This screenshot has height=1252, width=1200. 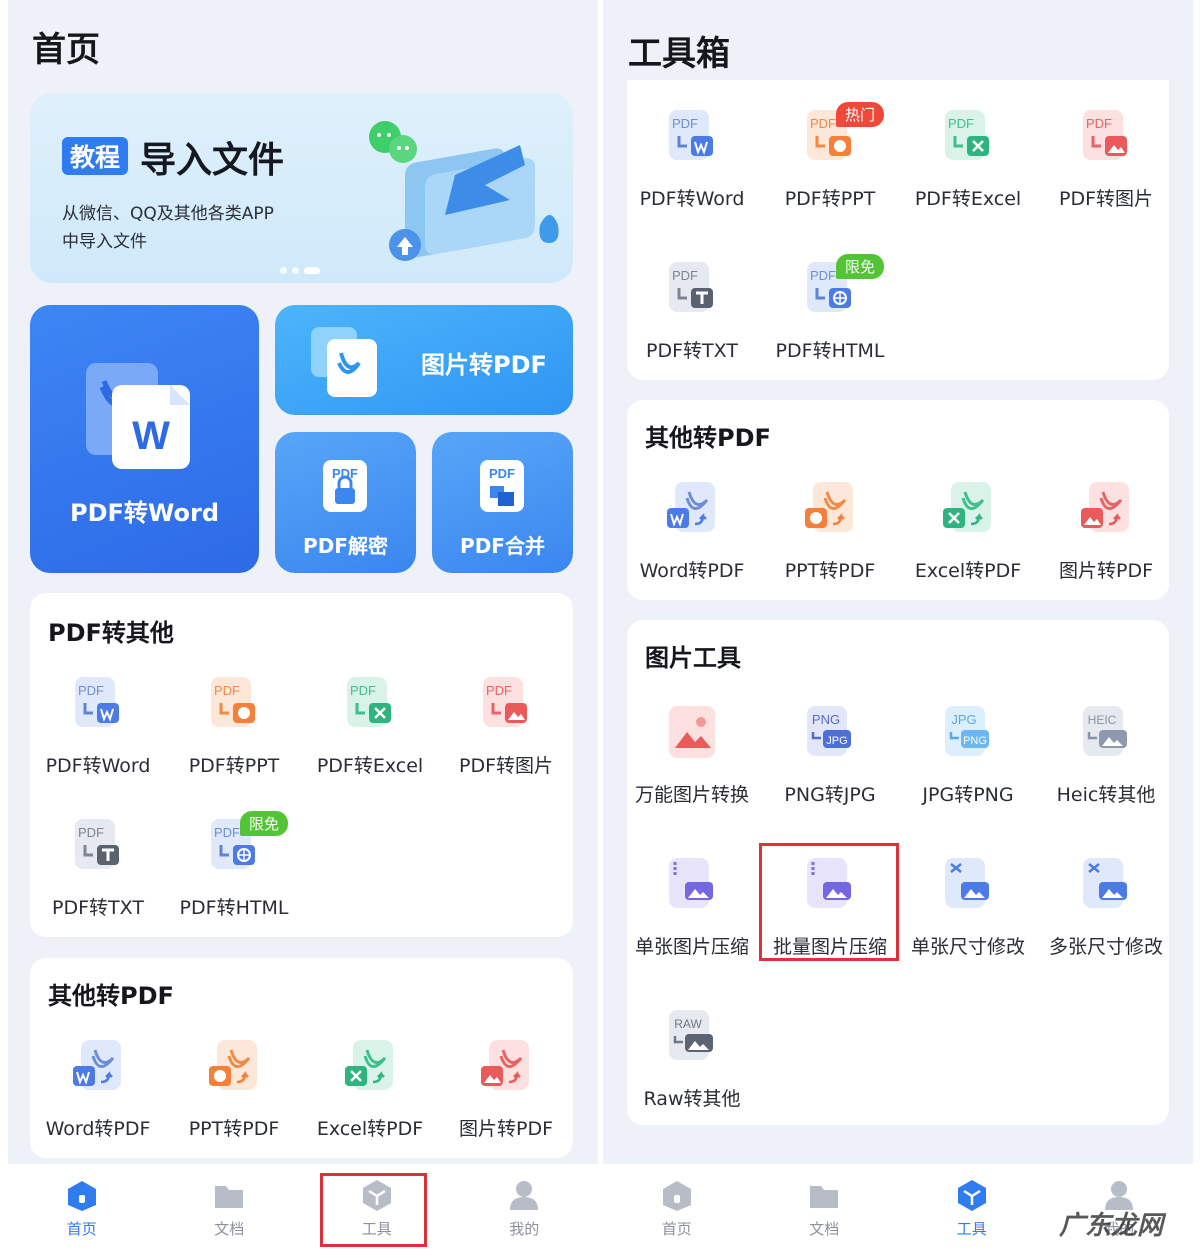 What do you see at coordinates (692, 1099) in the screenshot?
I see `tool-label: Raw转其他` at bounding box center [692, 1099].